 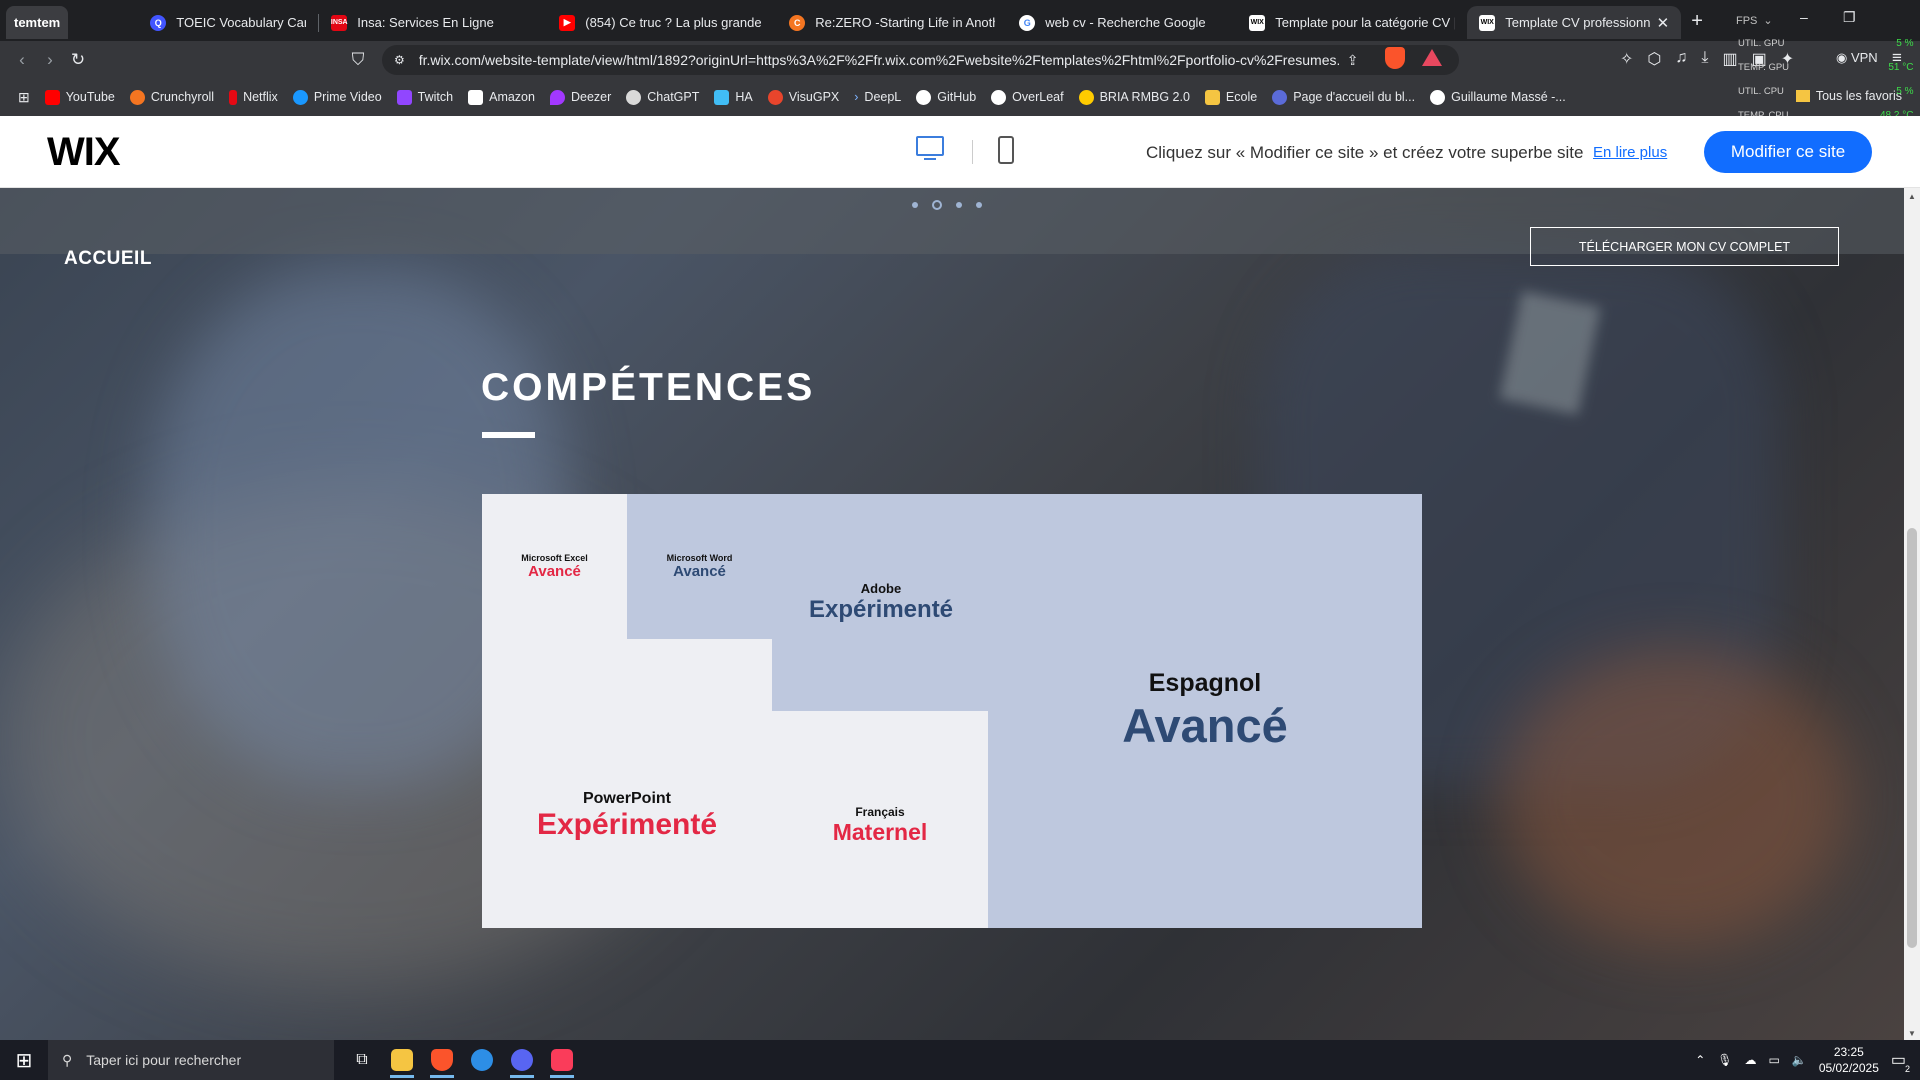 What do you see at coordinates (1352, 22) in the screenshot?
I see `tab-wix-category: WIX Template pour la catégorie CV | Po` at bounding box center [1352, 22].